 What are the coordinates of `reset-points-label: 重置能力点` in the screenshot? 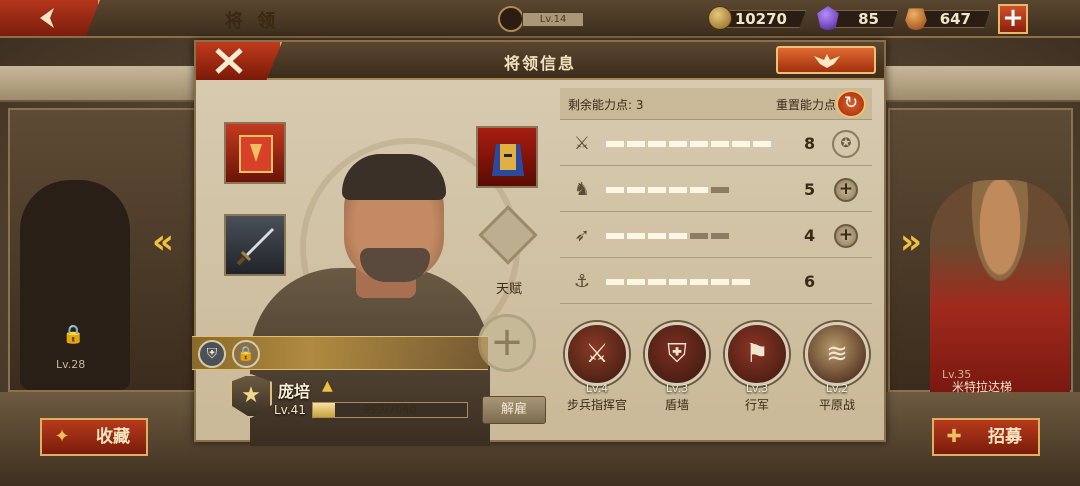 It's located at (806, 105).